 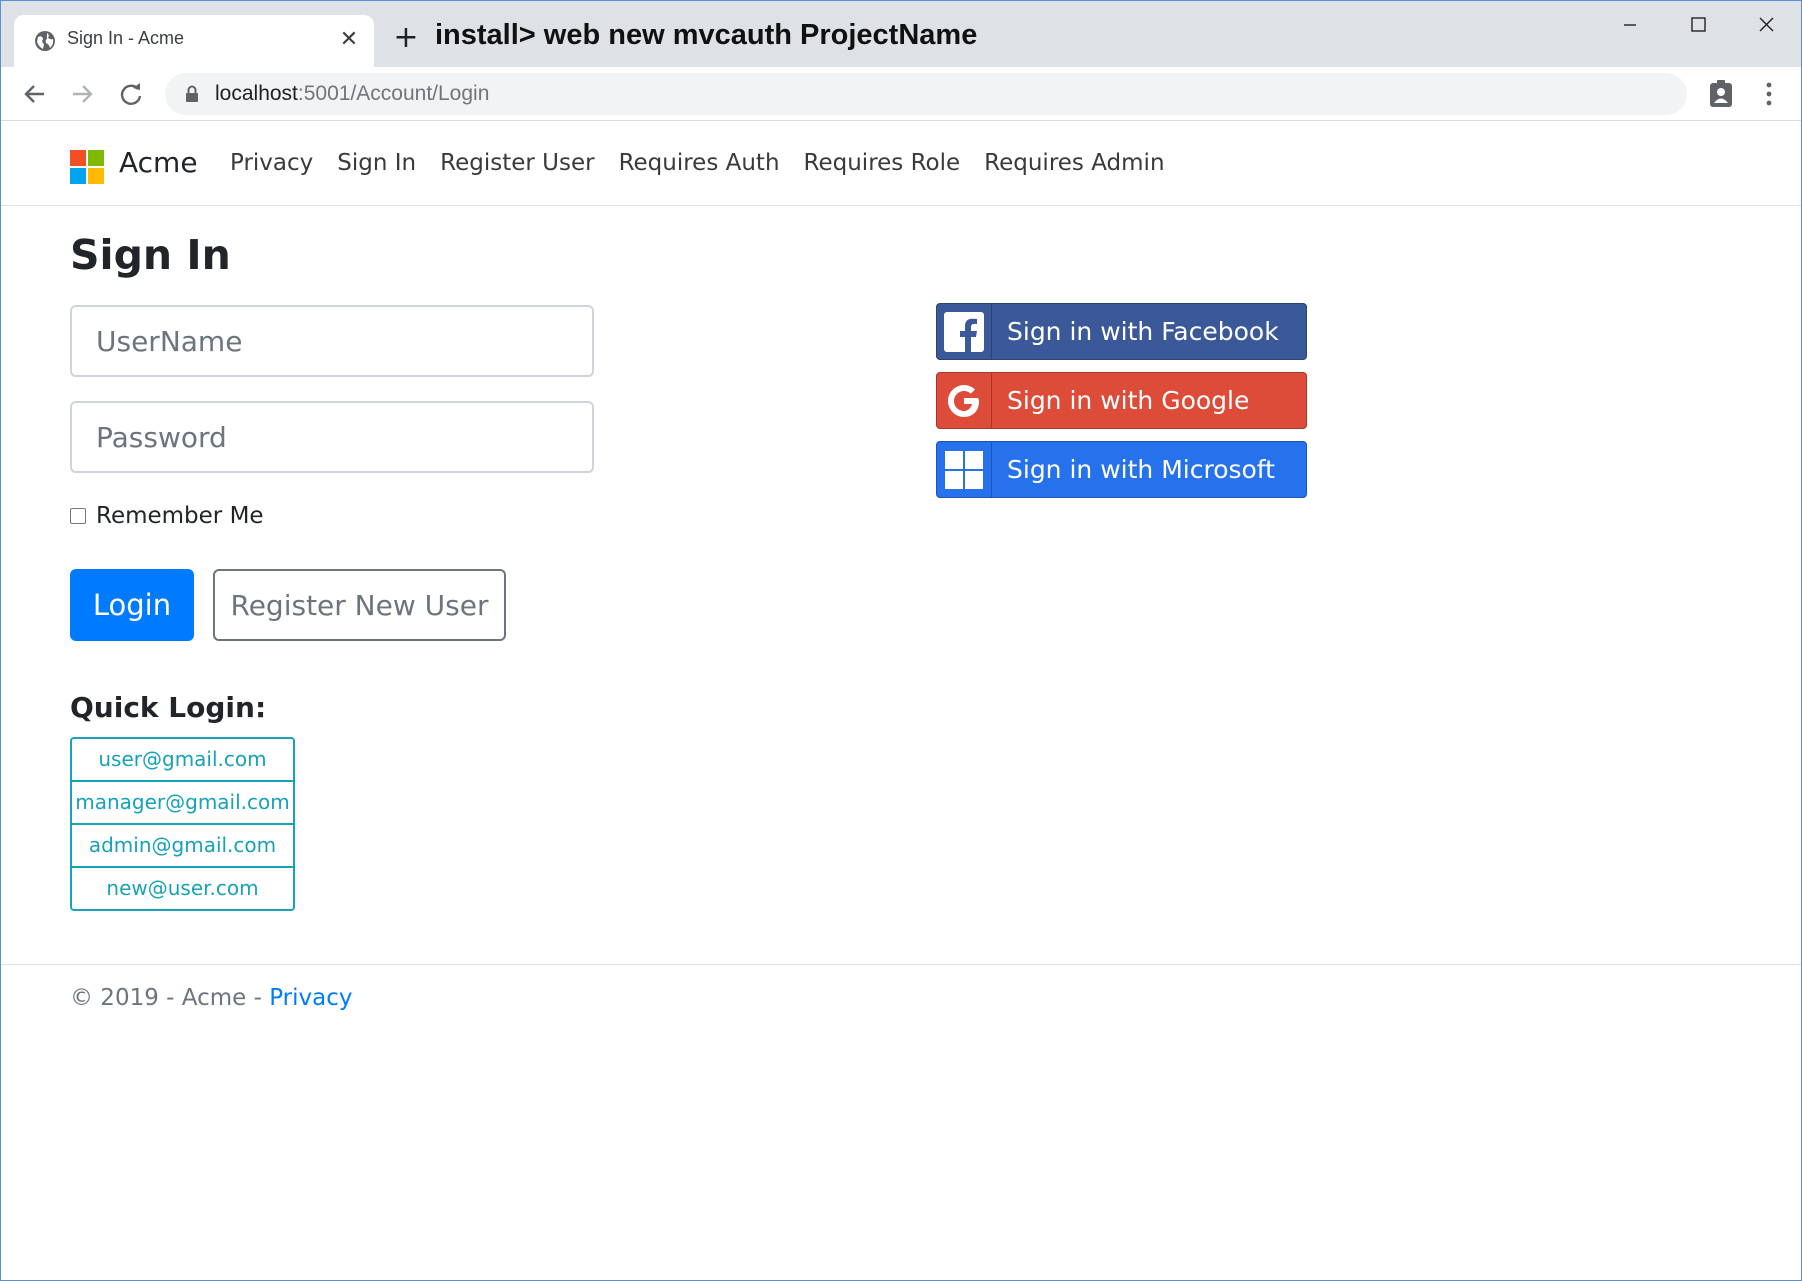 I want to click on forward-arrow-icon, so click(x=82, y=94).